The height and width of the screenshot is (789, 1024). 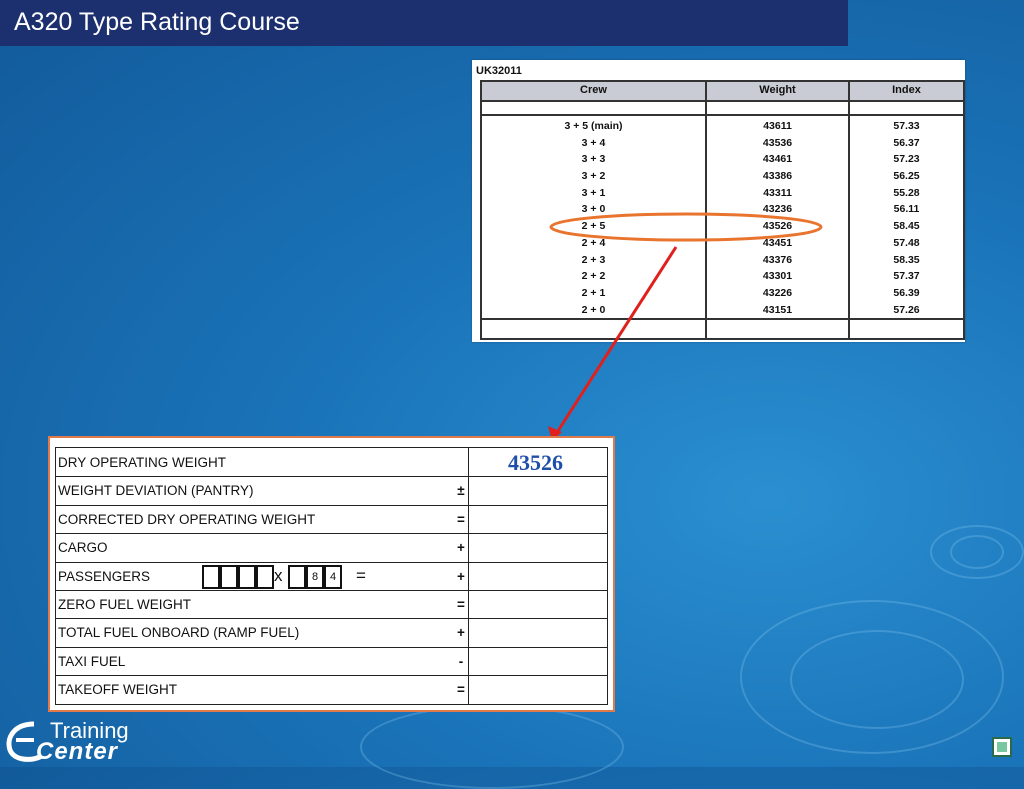 What do you see at coordinates (331, 491) in the screenshot?
I see `form-row: WEIGHT DEVIATION (PANTRY) ±` at bounding box center [331, 491].